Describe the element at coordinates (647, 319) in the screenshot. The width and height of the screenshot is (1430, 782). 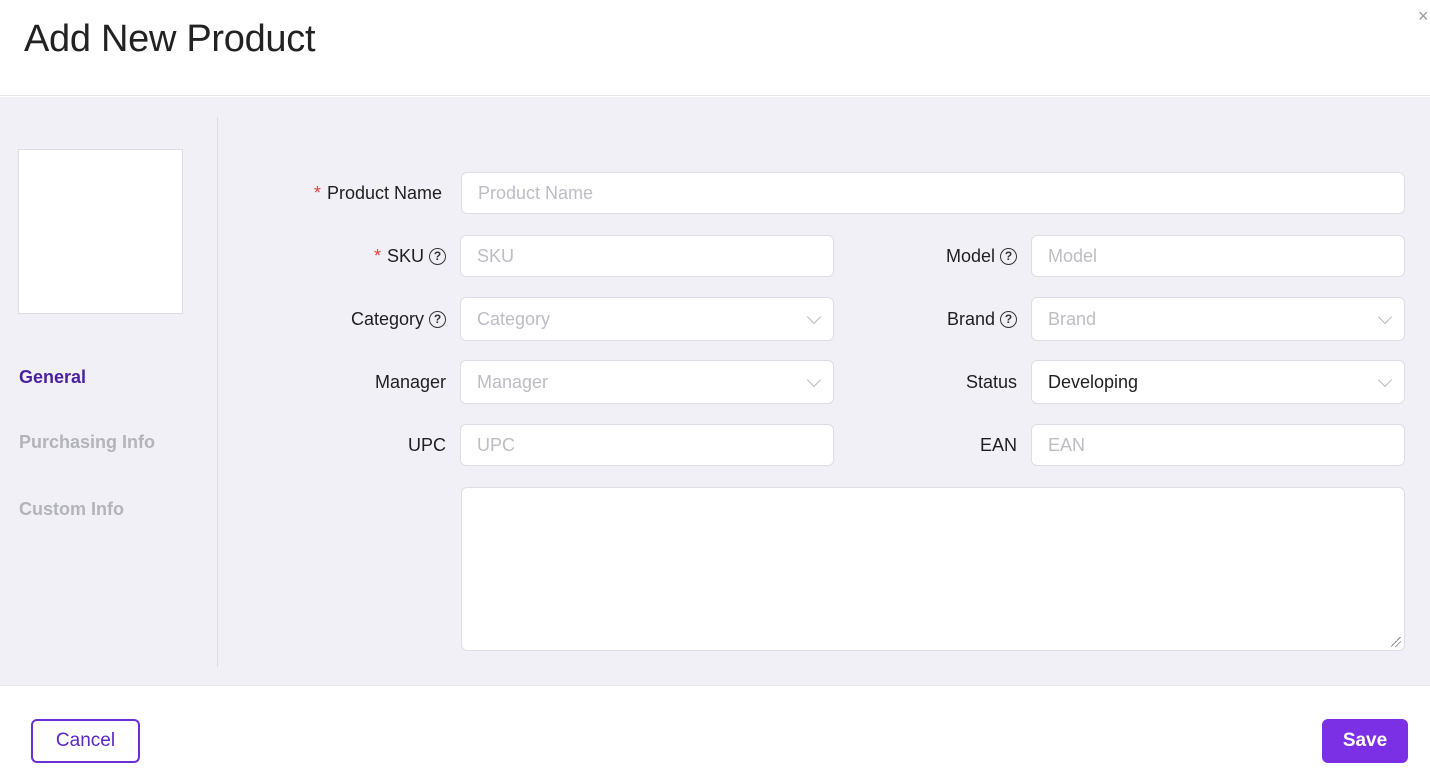
I see `category-select: Category` at that location.